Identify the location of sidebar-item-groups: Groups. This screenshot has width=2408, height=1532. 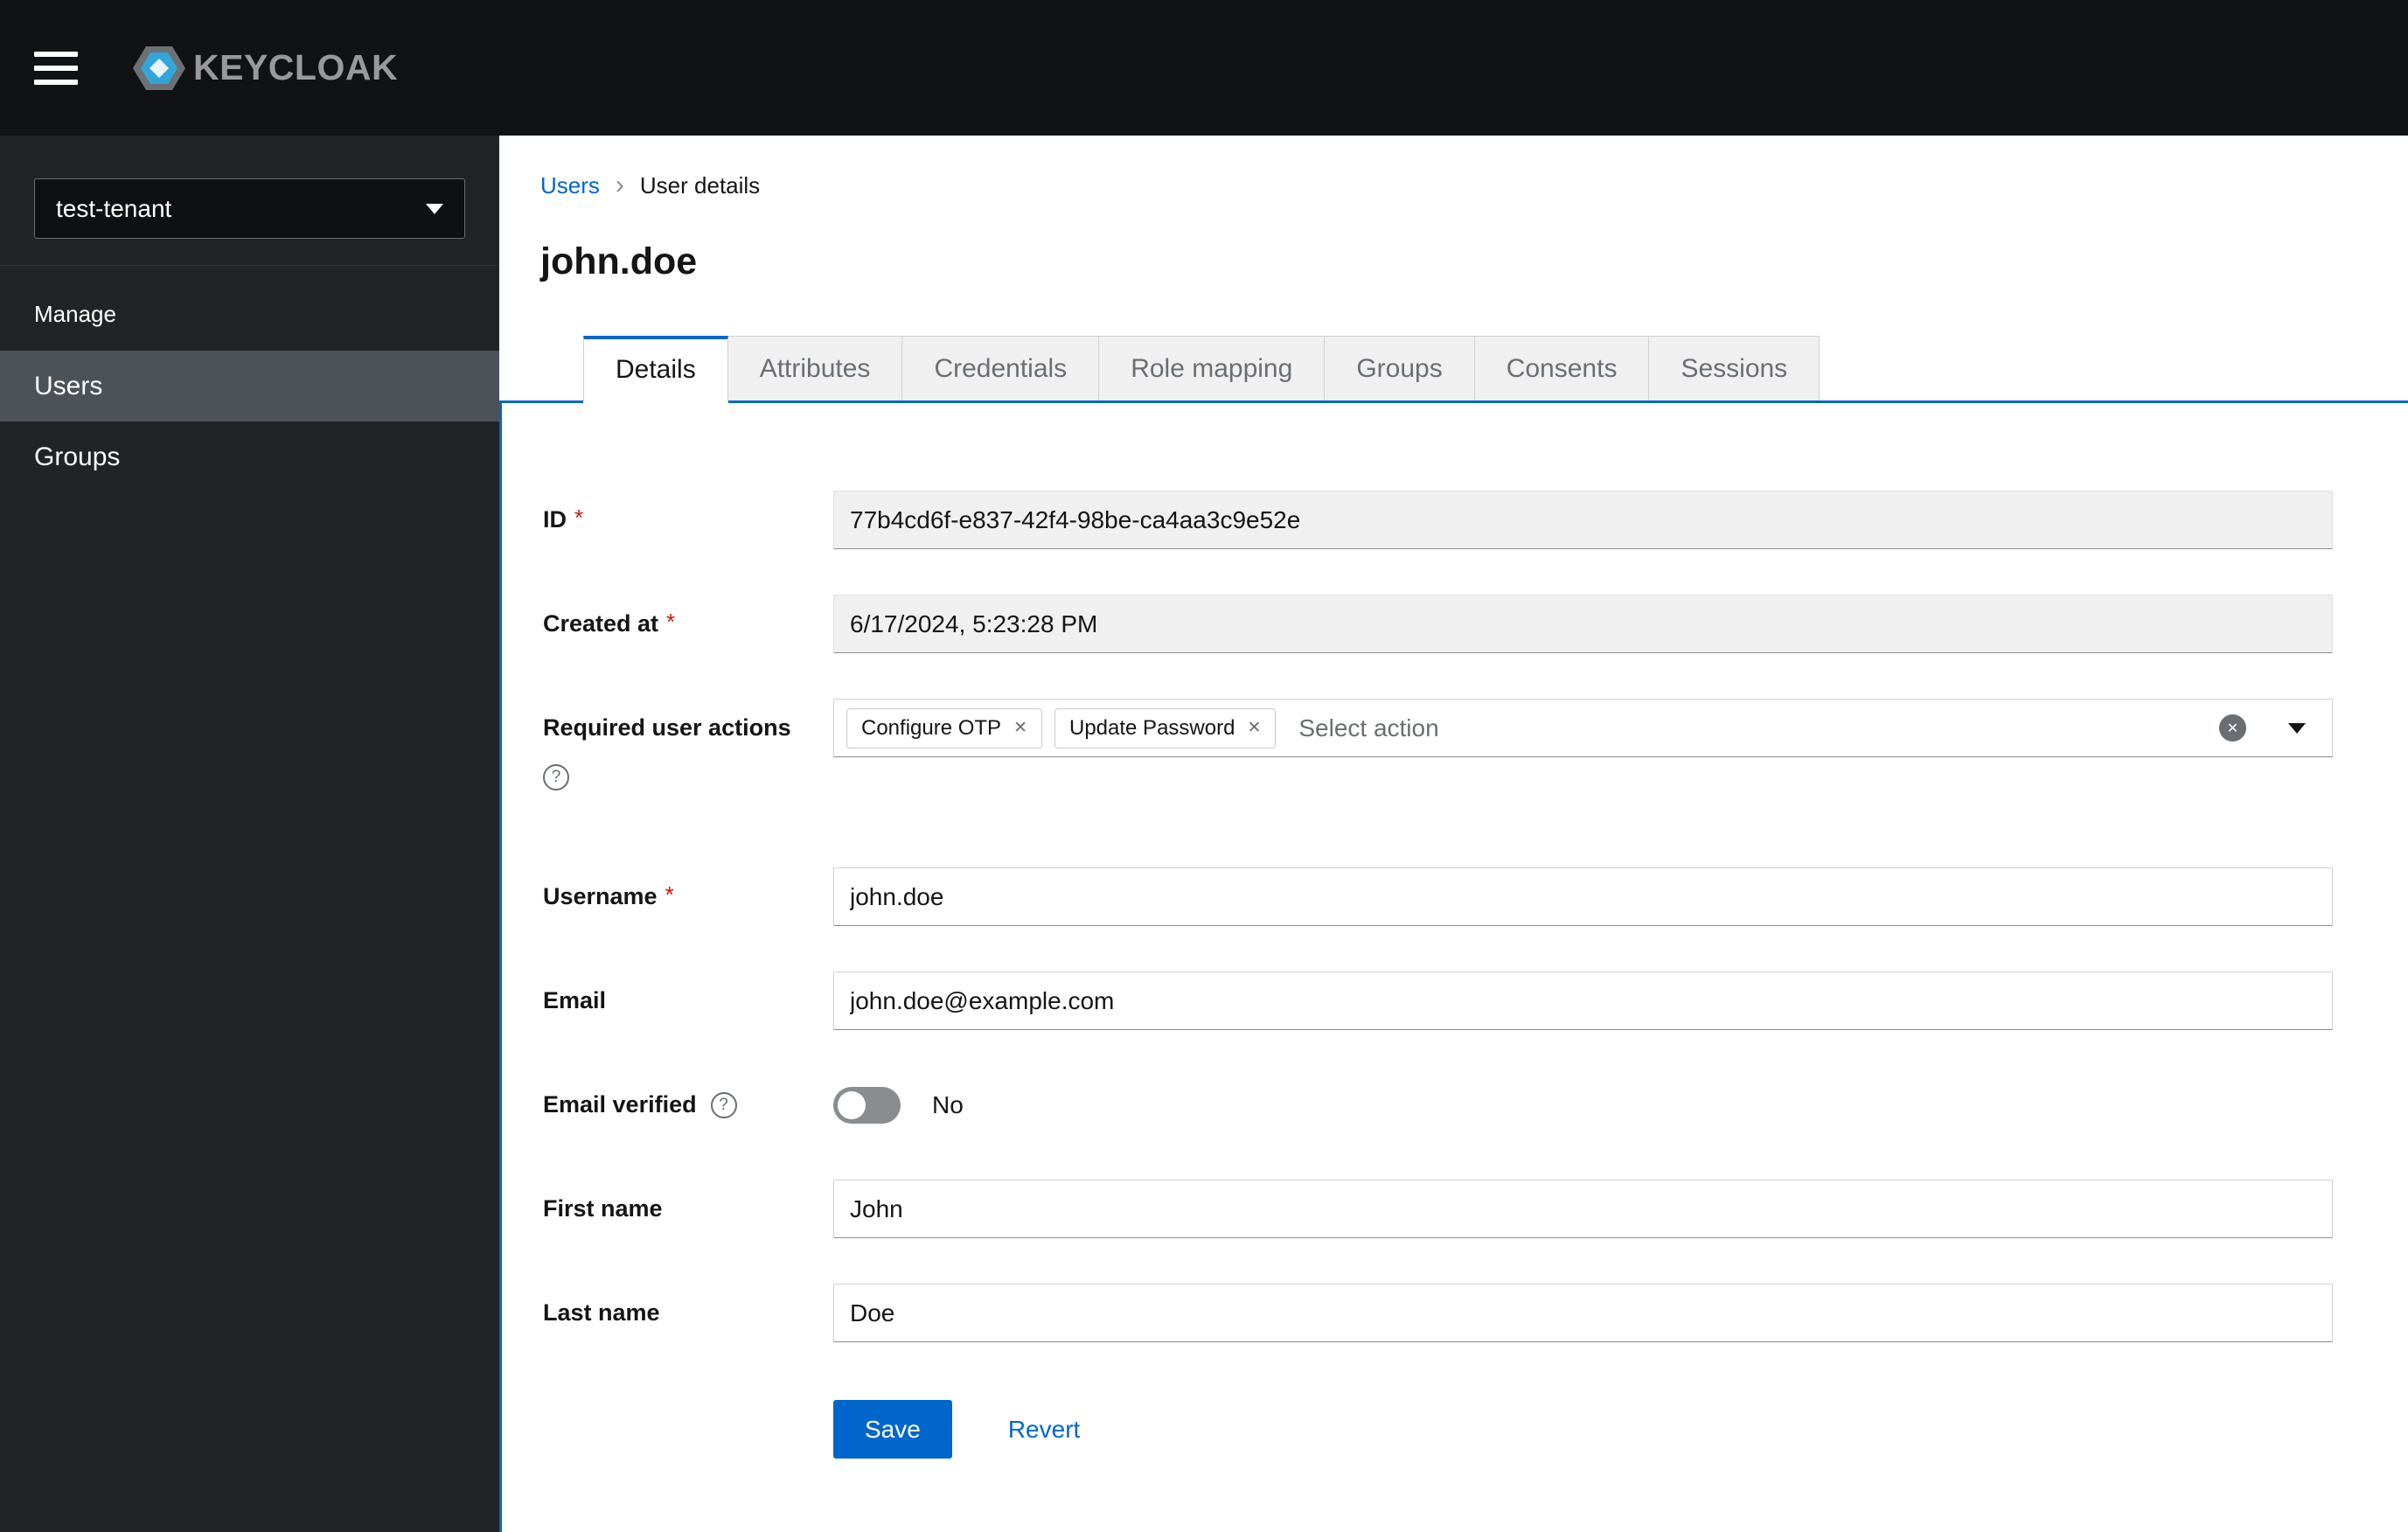
(249, 456).